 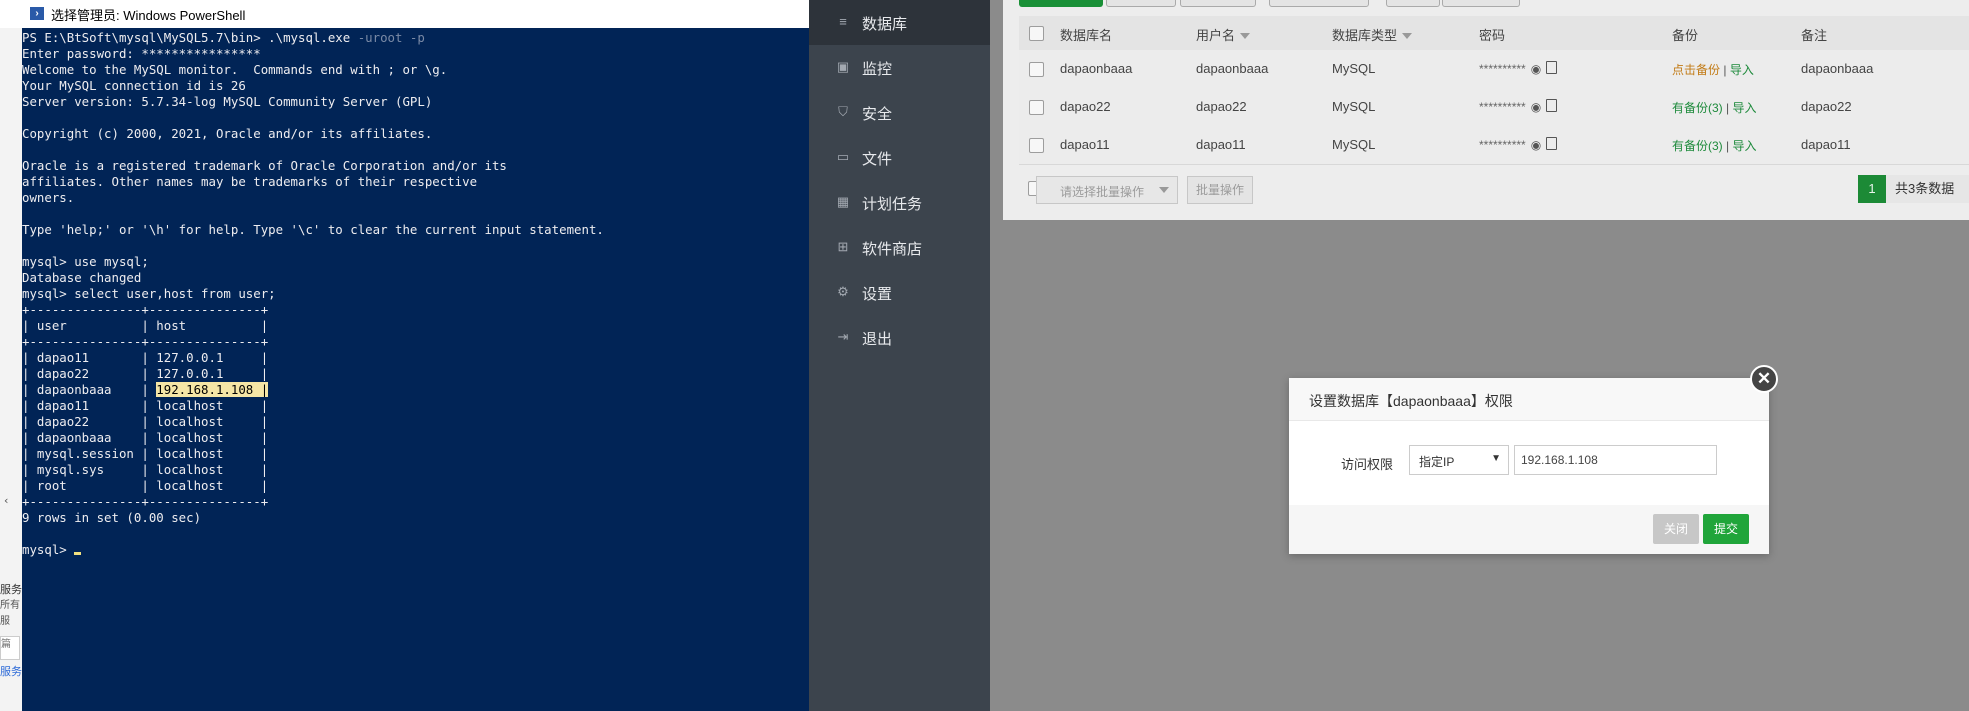 I want to click on sidebar-item-label: 计划任务, so click(x=892, y=204).